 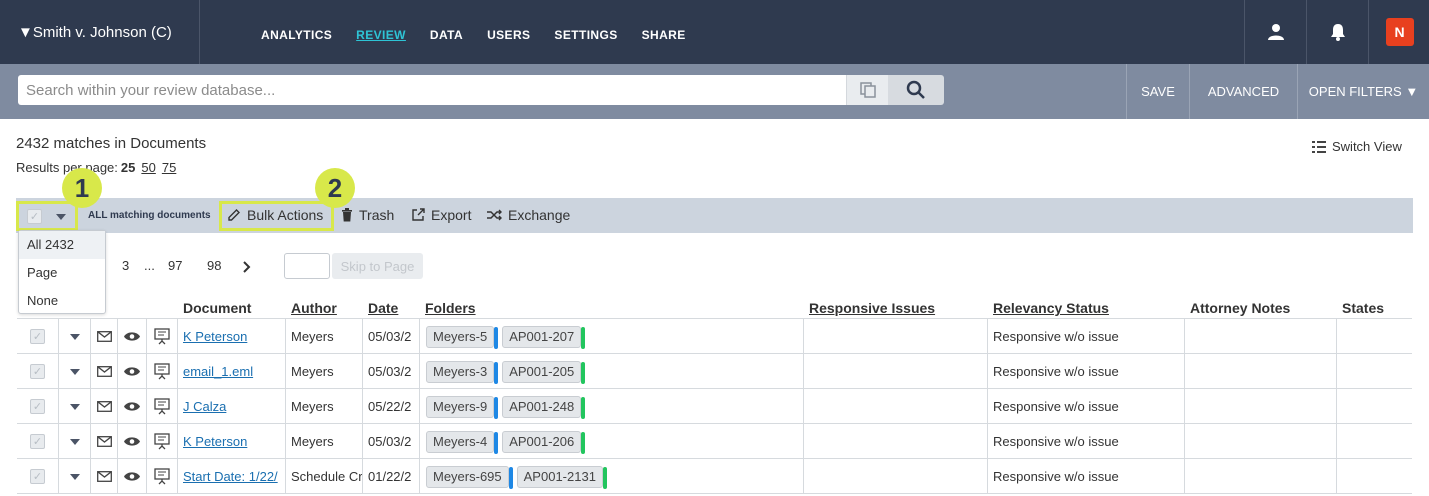 What do you see at coordinates (1398, 32) in the screenshot?
I see `brand-menu: N` at bounding box center [1398, 32].